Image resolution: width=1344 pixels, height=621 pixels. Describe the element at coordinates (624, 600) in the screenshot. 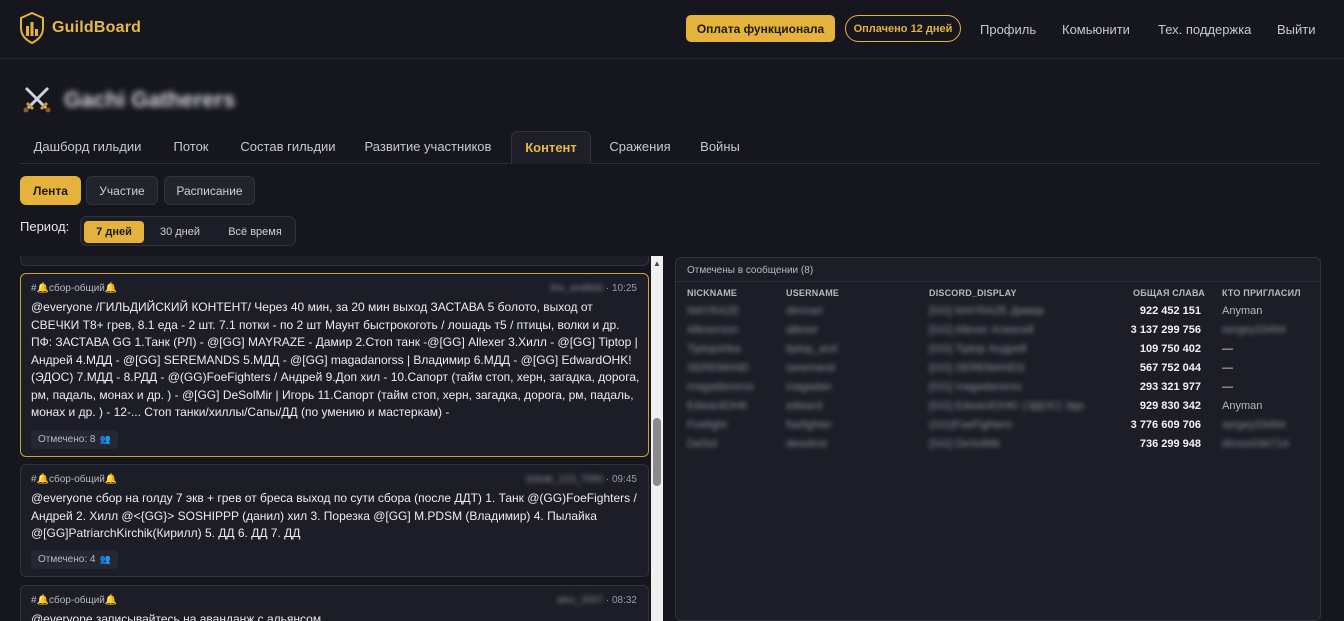

I see `message-time: 08:32` at that location.